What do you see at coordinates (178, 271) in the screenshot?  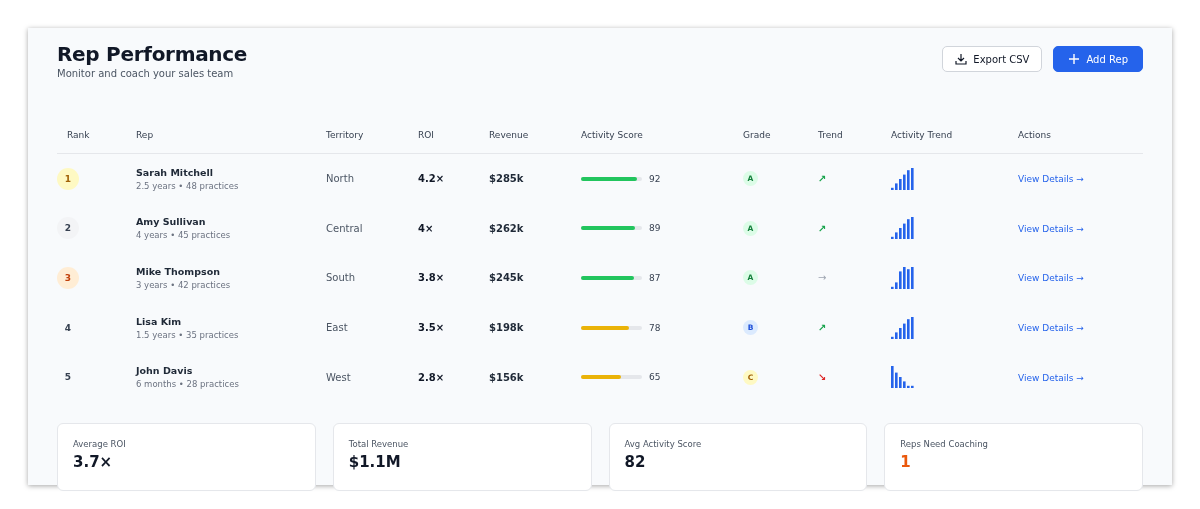 I see `rep-name: Mike Thompson` at bounding box center [178, 271].